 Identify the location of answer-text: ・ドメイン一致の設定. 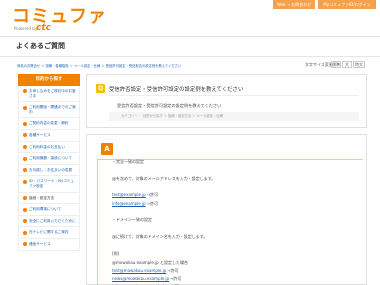
(132, 219).